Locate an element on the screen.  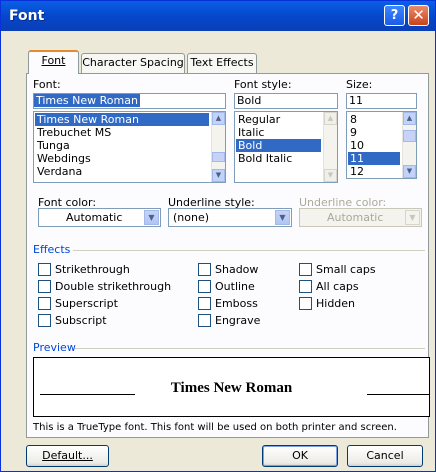
size-input: 11 is located at coordinates (381, 101).